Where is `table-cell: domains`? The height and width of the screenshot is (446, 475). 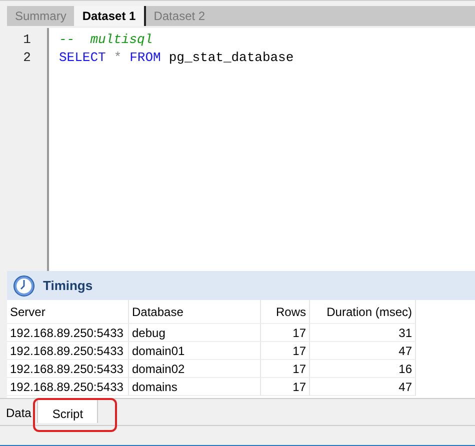 table-cell: domains is located at coordinates (195, 387).